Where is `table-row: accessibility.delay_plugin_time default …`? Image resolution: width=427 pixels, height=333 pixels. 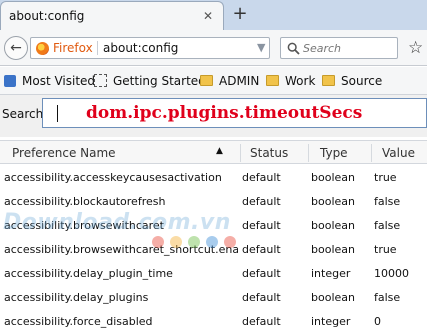 table-row: accessibility.delay_plugin_time default … is located at coordinates (213, 275).